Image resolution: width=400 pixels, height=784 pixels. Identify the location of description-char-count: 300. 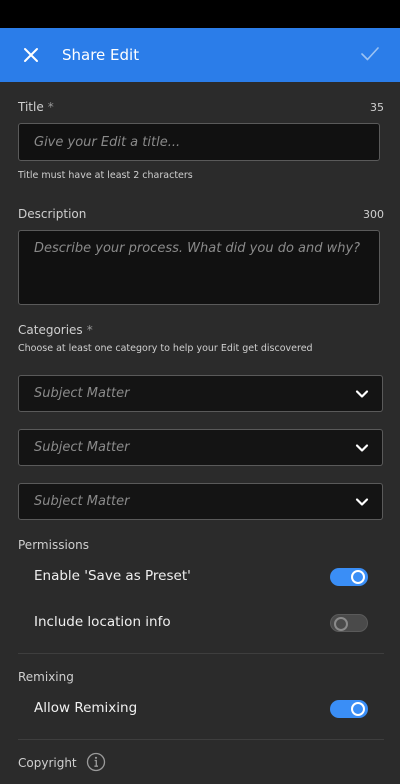
(373, 214).